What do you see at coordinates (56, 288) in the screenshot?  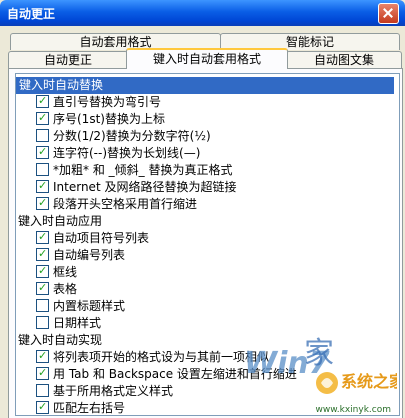 I see `option-tables: 表格` at bounding box center [56, 288].